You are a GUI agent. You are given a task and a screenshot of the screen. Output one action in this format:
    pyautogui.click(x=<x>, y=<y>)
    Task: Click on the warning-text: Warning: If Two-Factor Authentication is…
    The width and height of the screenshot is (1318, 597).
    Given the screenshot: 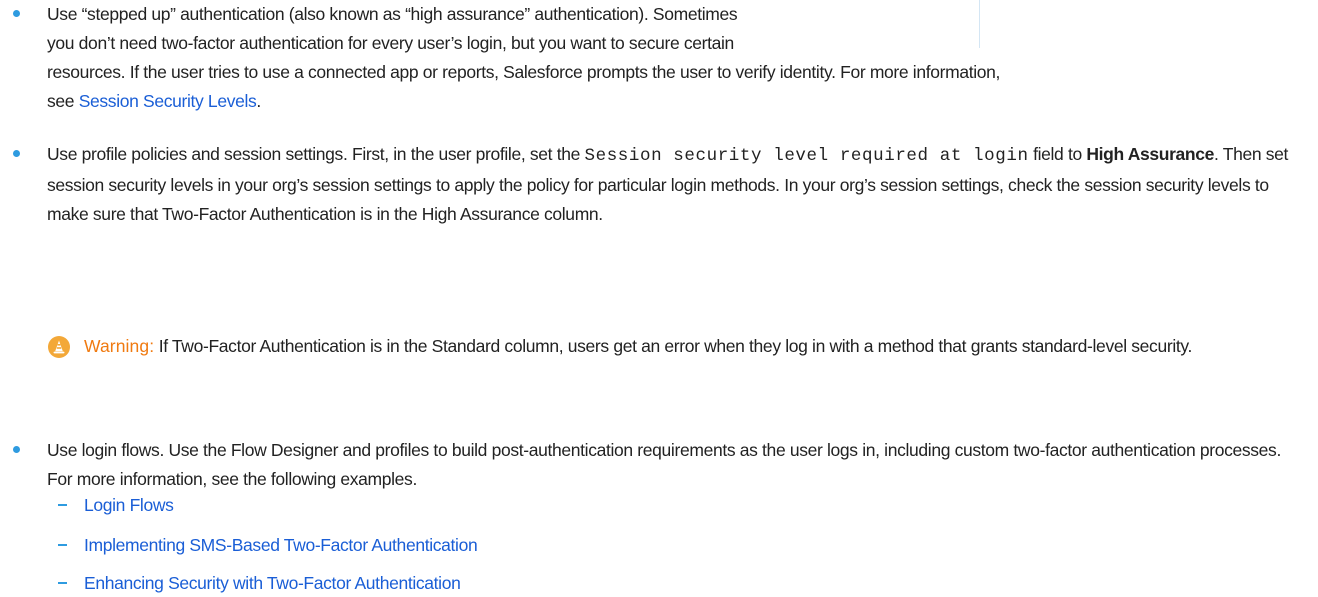 What is the action you would take?
    pyautogui.click(x=686, y=346)
    